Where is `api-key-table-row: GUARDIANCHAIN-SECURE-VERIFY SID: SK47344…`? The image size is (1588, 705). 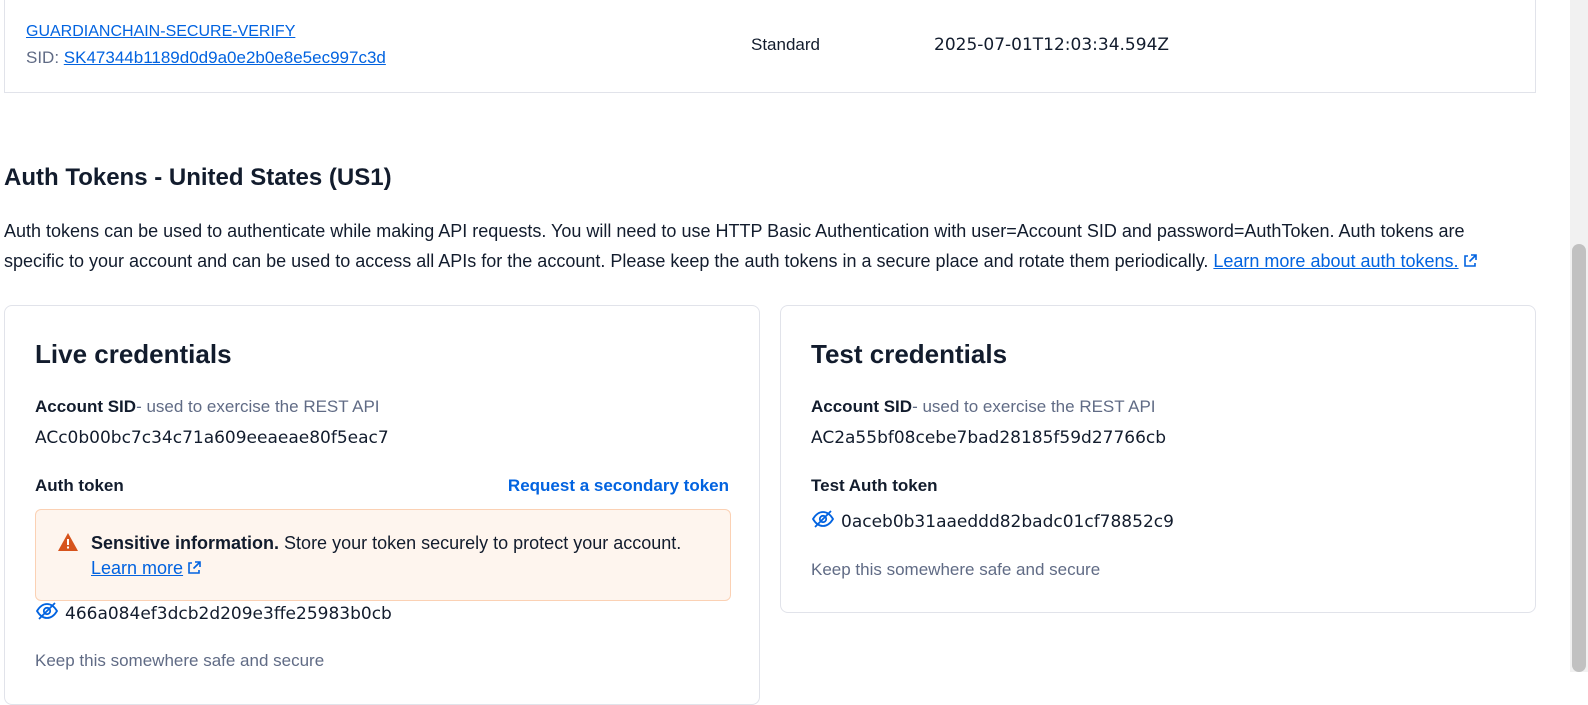 api-key-table-row: GUARDIANCHAIN-SECURE-VERIFY SID: SK47344… is located at coordinates (770, 46).